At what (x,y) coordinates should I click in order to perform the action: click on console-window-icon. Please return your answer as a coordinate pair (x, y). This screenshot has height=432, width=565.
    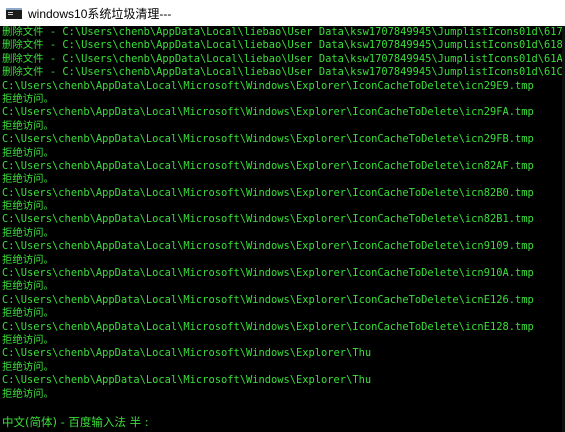
    Looking at the image, I should click on (14, 13).